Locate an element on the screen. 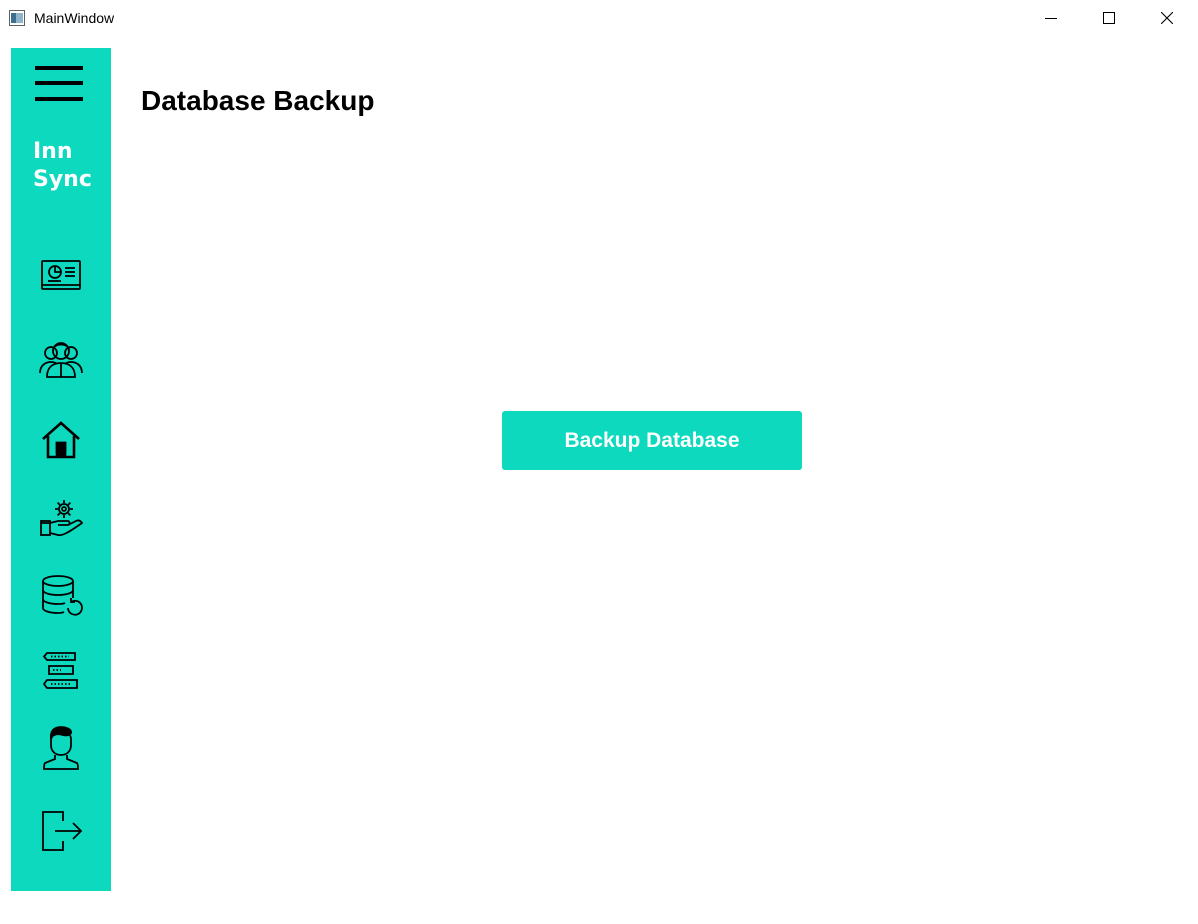 This screenshot has width=1198, height=924. guests-icon is located at coordinates (61, 360).